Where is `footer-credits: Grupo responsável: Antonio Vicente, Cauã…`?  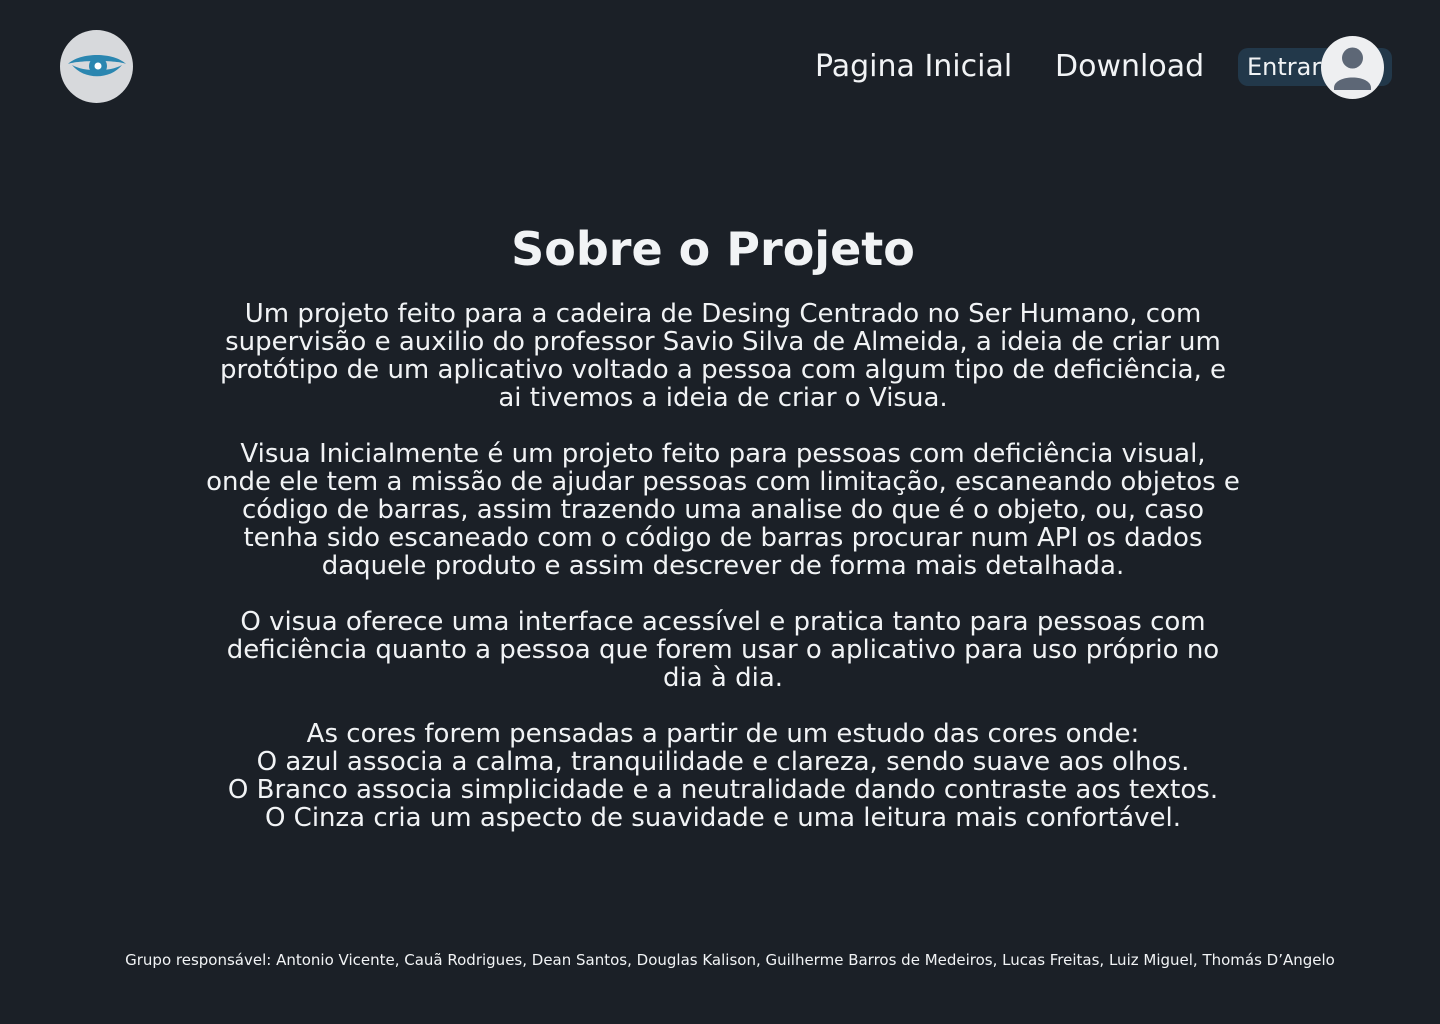
footer-credits: Grupo responsável: Antonio Vicente, Cauã… is located at coordinates (730, 960).